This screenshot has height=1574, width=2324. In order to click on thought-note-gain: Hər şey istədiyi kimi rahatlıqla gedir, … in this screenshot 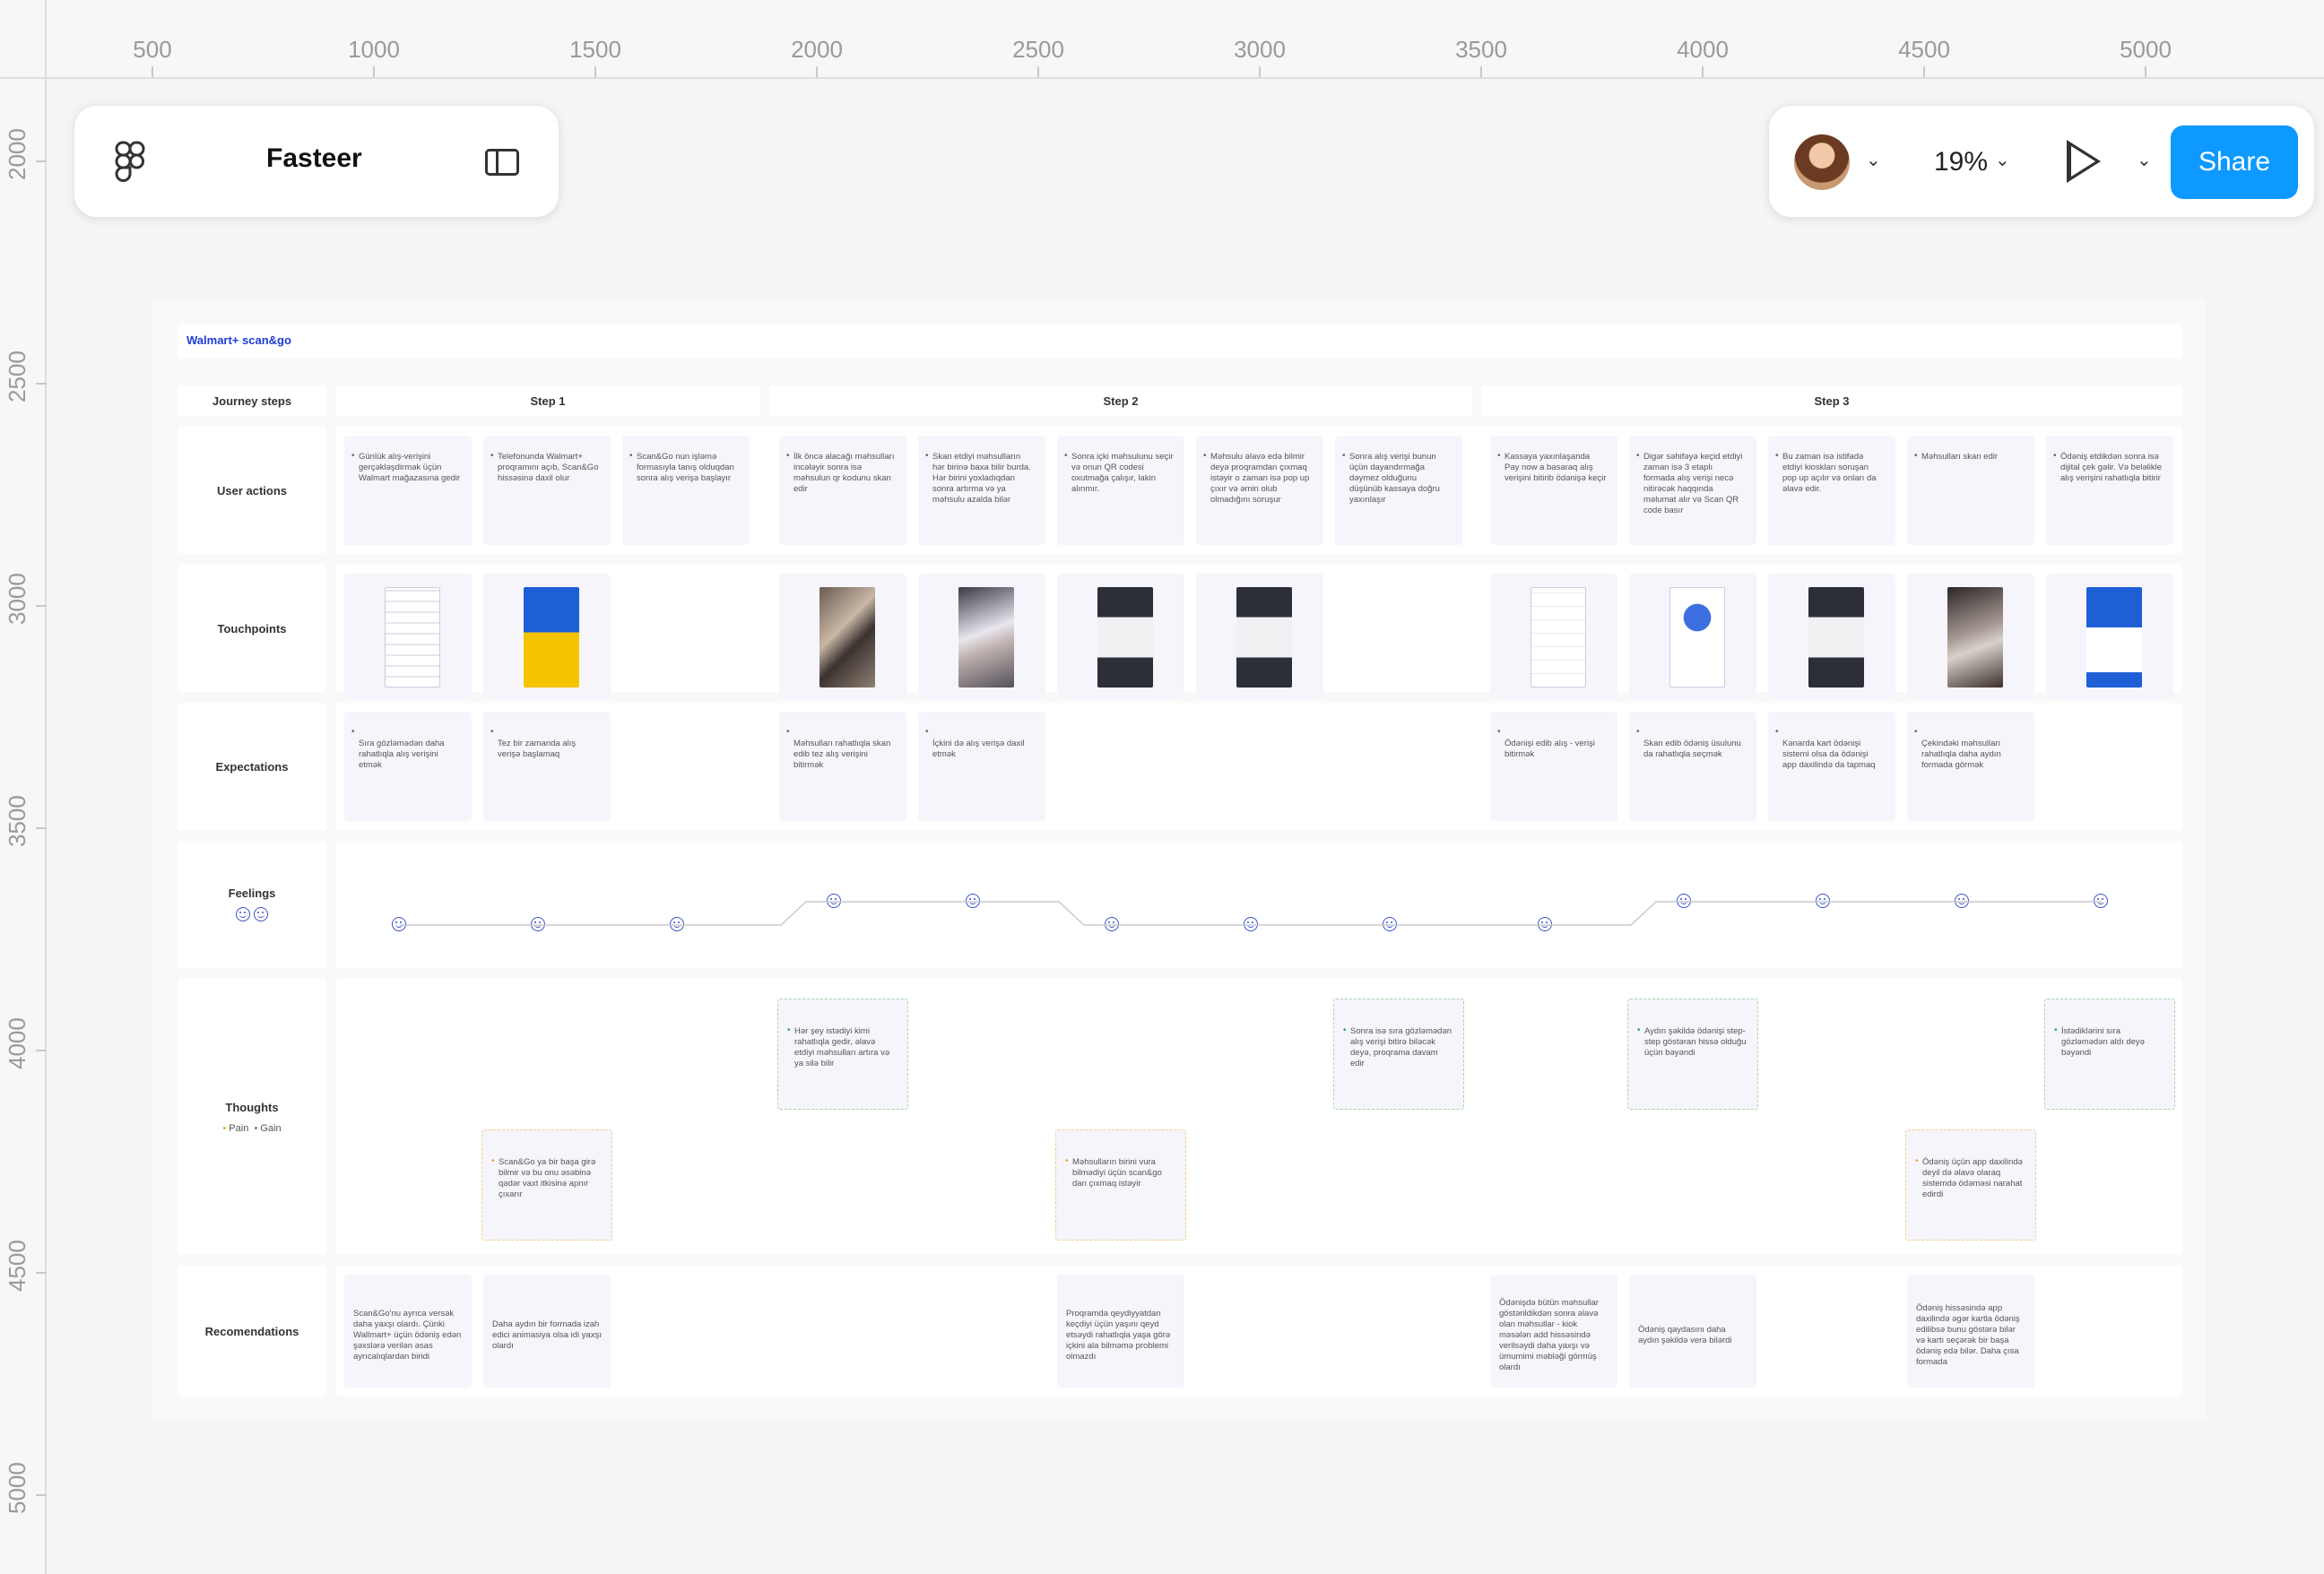, I will do `click(842, 1054)`.